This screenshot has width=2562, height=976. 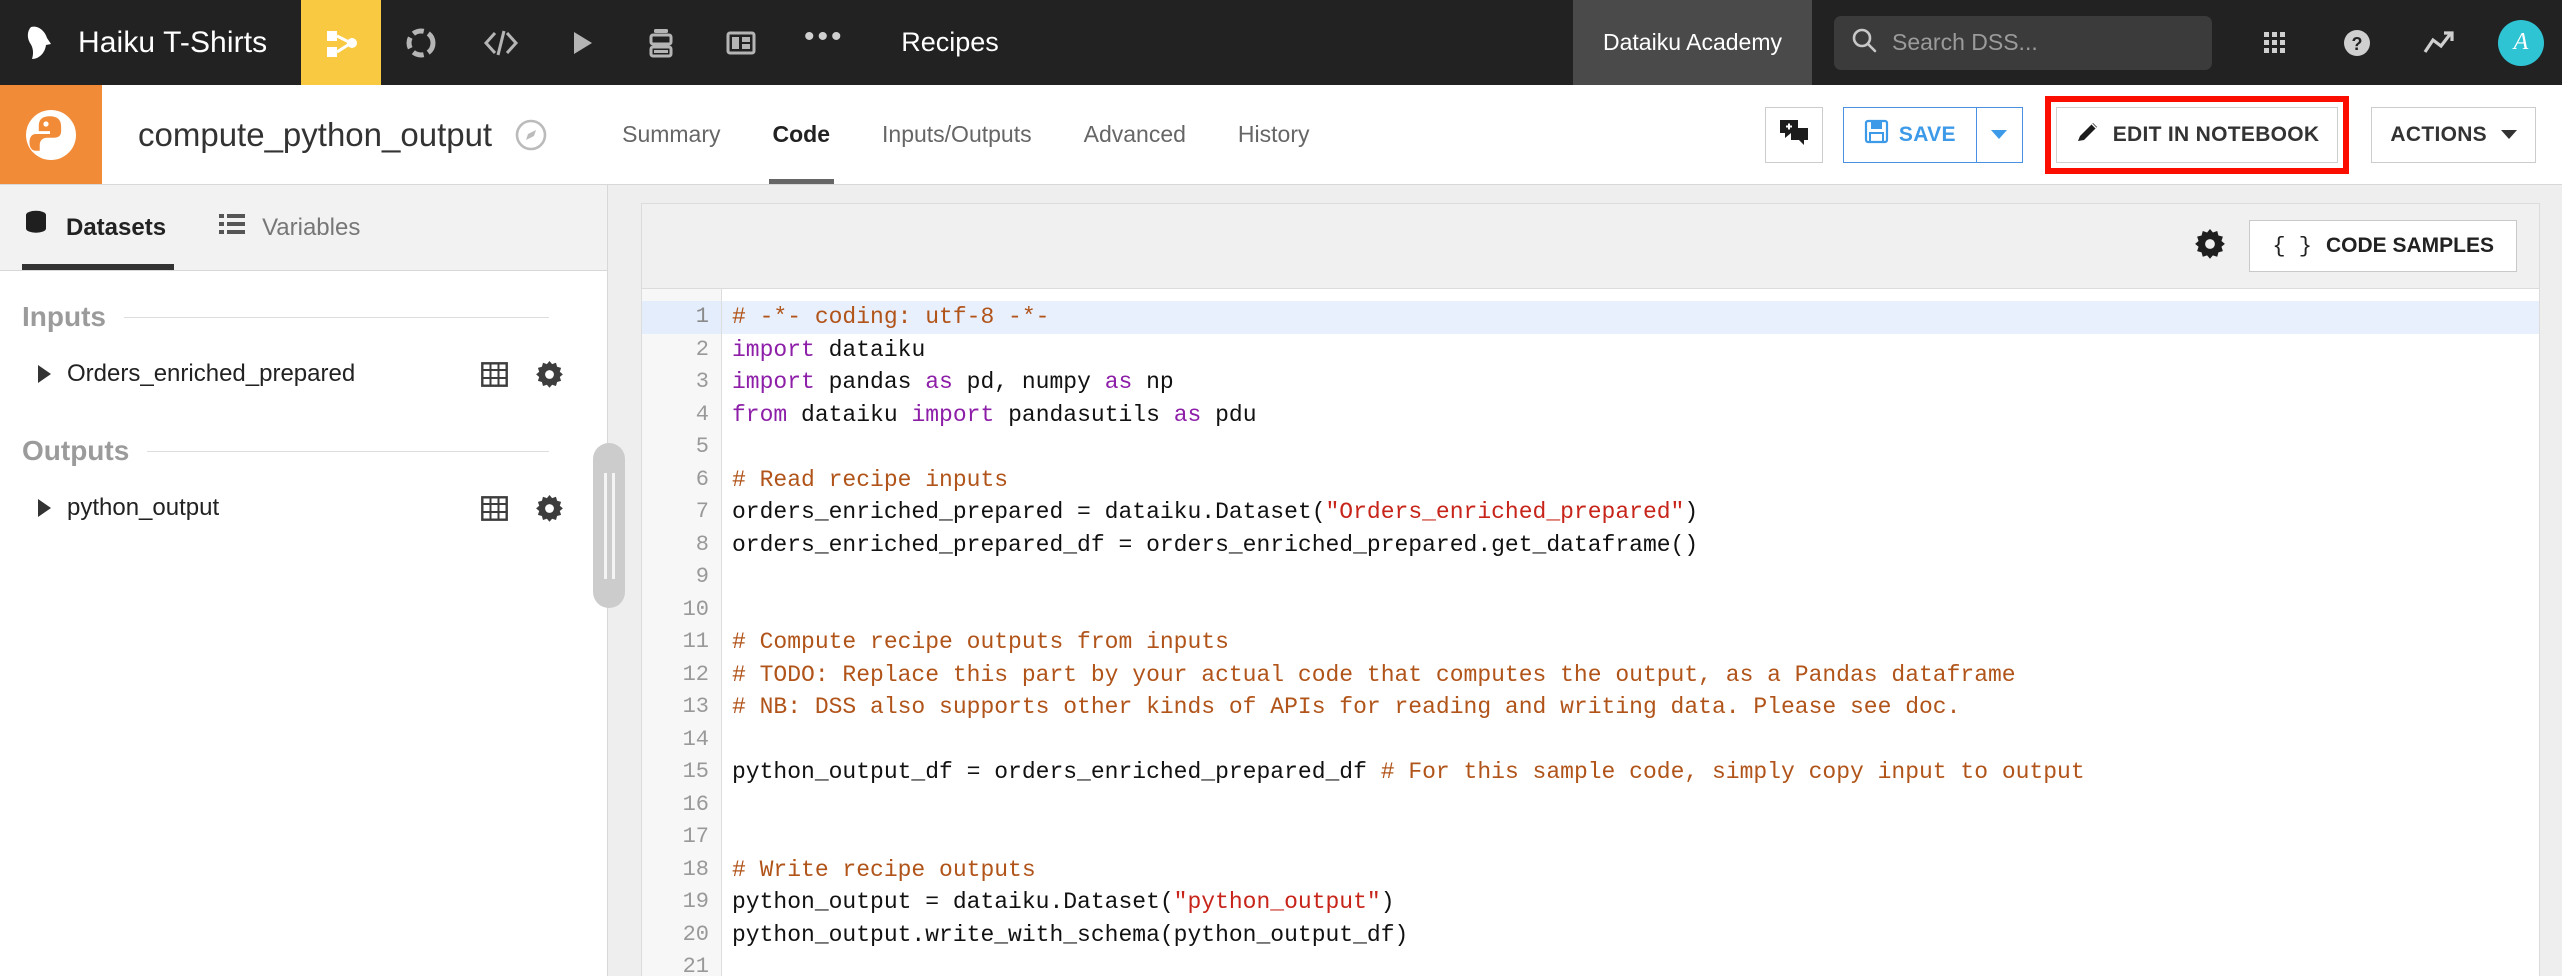 What do you see at coordinates (1692, 42) in the screenshot?
I see `academy-chip: Dataiku Academy` at bounding box center [1692, 42].